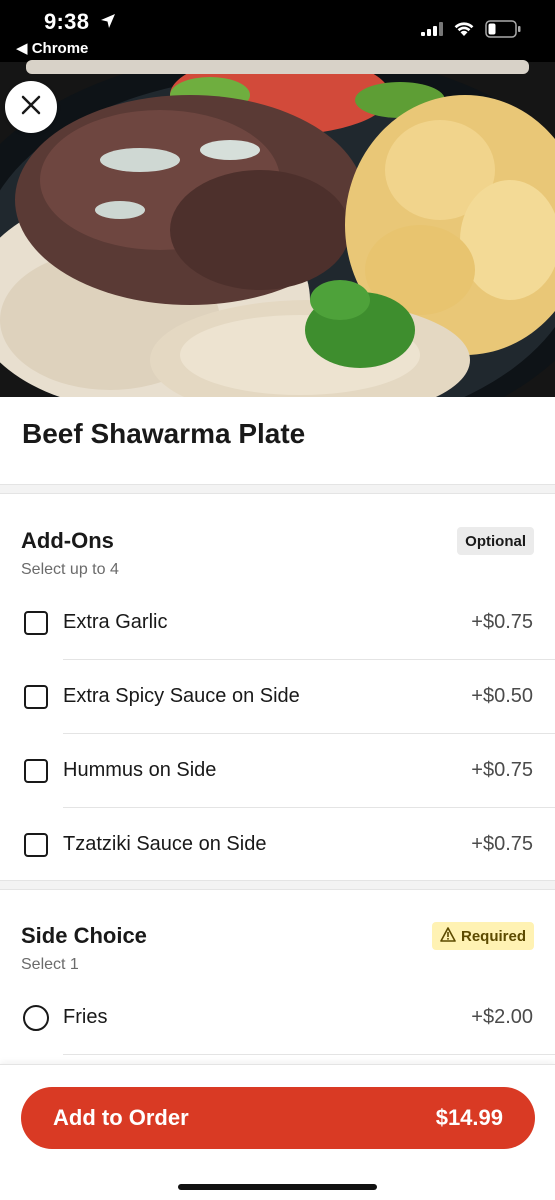 The height and width of the screenshot is (1200, 555). I want to click on cellular-signal-icon, so click(432, 31).